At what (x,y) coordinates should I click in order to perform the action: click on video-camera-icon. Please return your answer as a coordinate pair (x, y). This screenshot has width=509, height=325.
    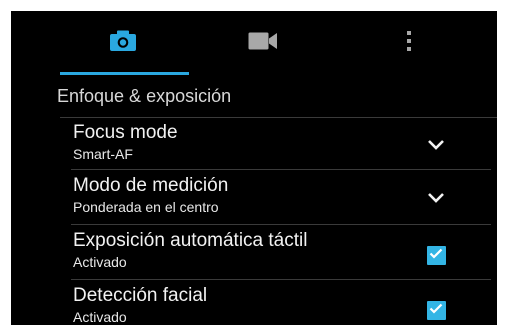
    Looking at the image, I should click on (263, 43).